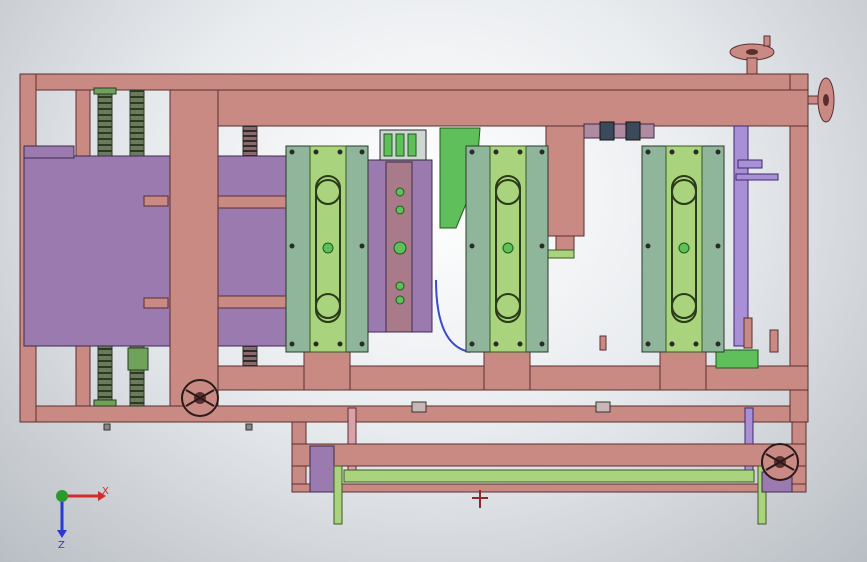 This screenshot has width=867, height=562. I want to click on coupling-rod, so click(619, 131).